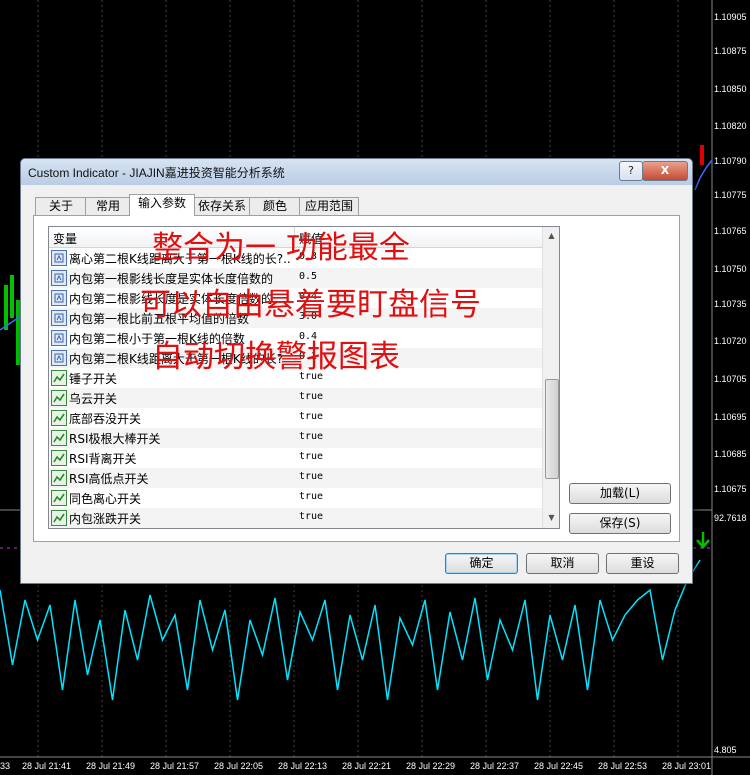 This screenshot has height=775, width=750. What do you see at coordinates (105, 499) in the screenshot?
I see `parameter-name: 同色离心开关` at bounding box center [105, 499].